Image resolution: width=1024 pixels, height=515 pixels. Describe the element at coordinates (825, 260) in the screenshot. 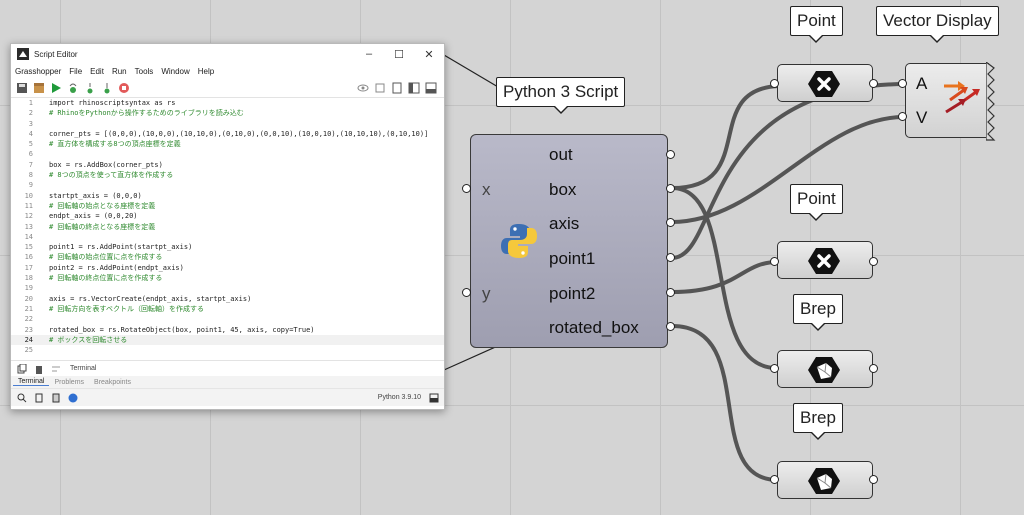

I see `point-param-mid` at that location.